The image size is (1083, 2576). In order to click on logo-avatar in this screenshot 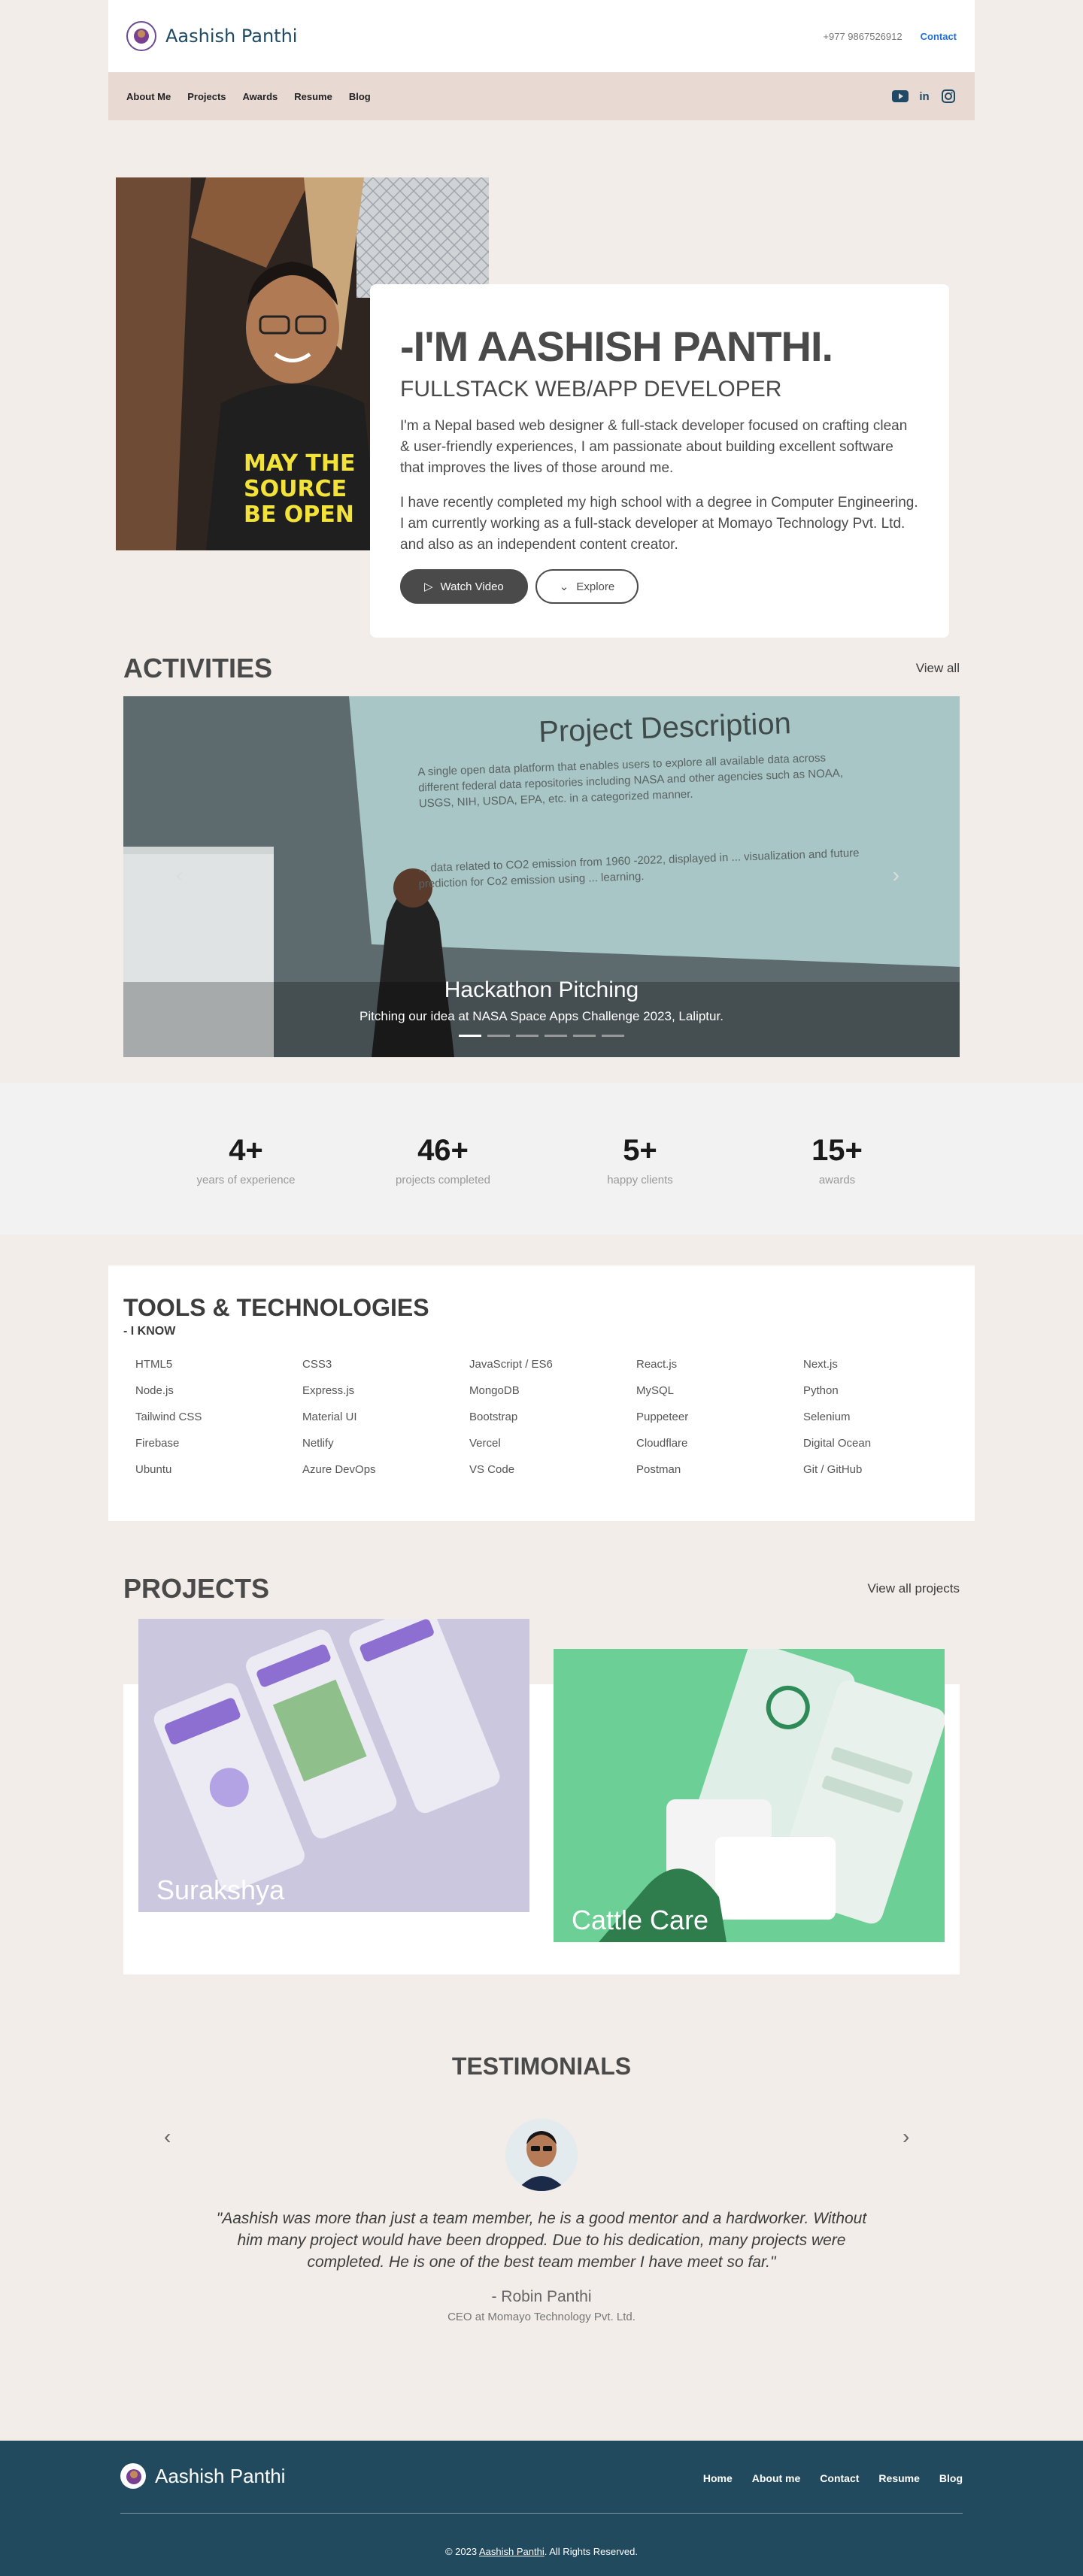, I will do `click(141, 36)`.